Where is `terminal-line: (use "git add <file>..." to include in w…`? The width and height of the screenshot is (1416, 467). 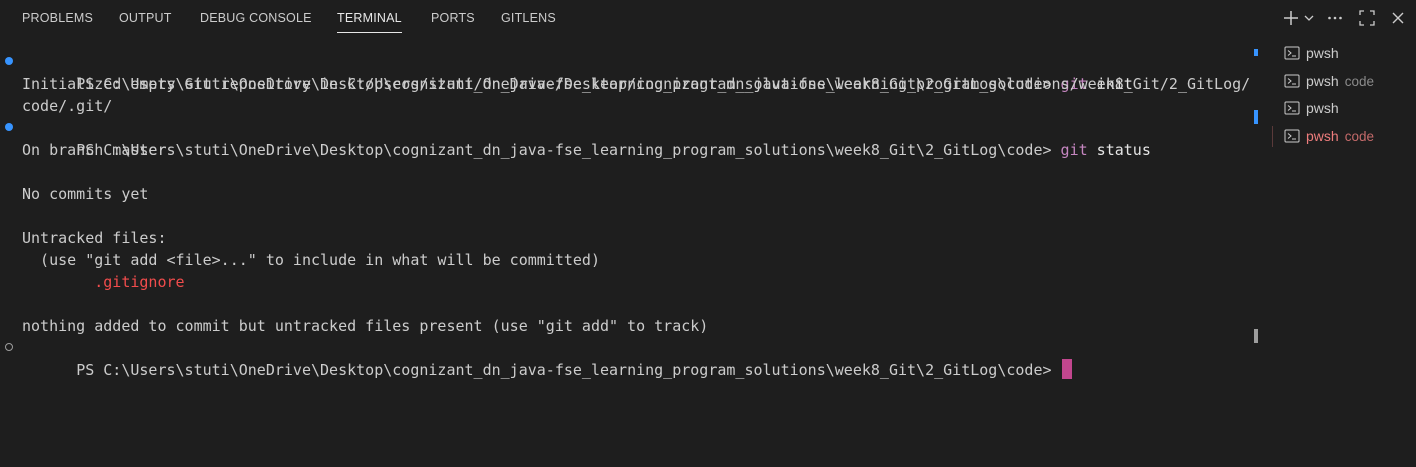 terminal-line: (use "git add <file>..." to include in w… is located at coordinates (311, 260).